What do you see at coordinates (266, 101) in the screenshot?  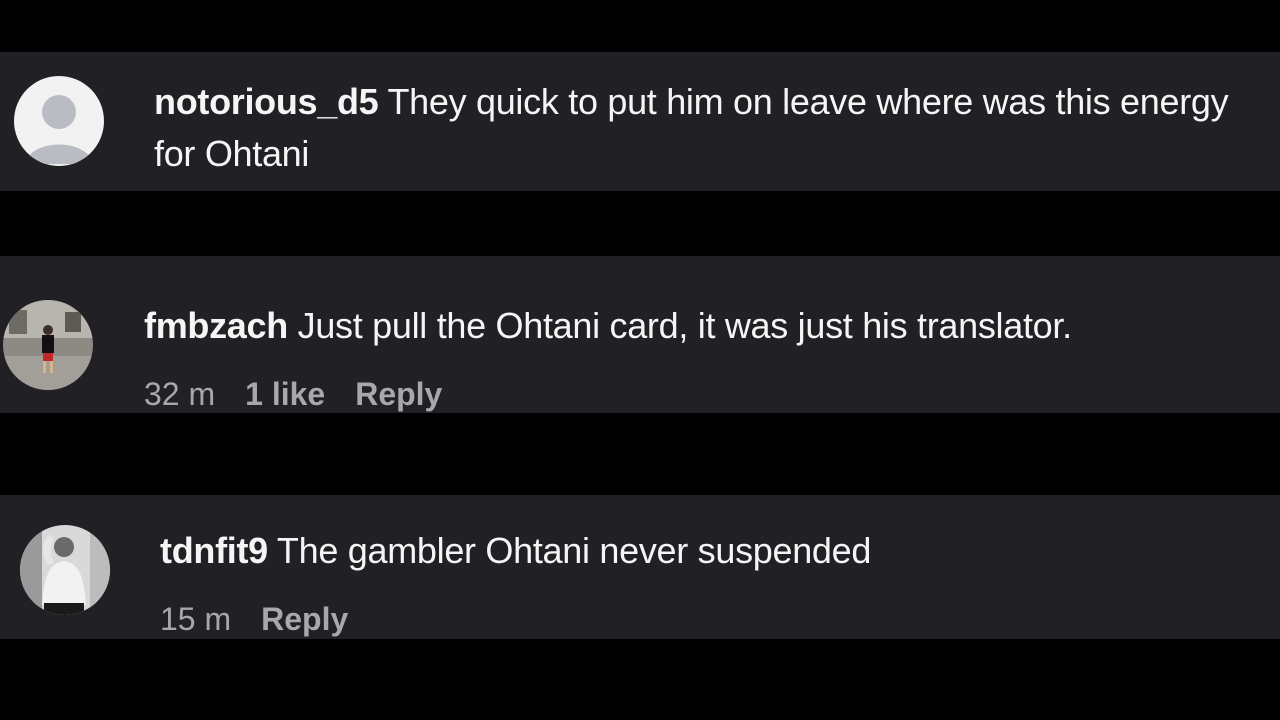 I see `comment-username: notorious_d5` at bounding box center [266, 101].